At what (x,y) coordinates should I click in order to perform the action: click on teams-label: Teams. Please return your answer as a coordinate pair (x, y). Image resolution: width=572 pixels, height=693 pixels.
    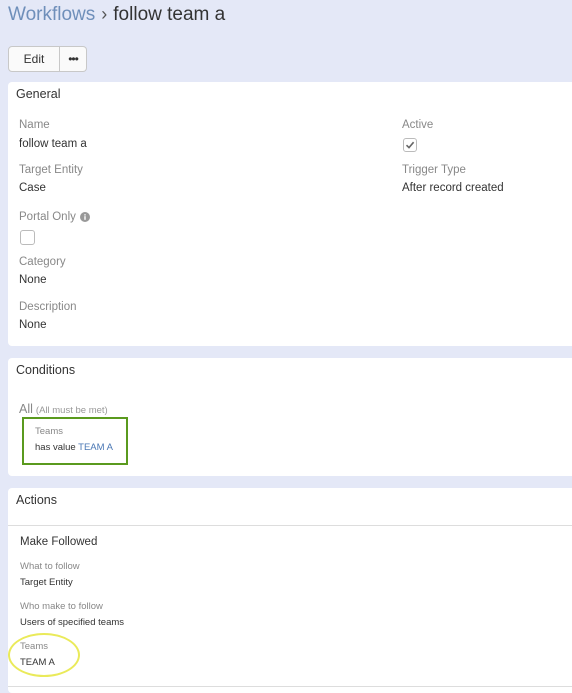
    Looking at the image, I should click on (34, 646).